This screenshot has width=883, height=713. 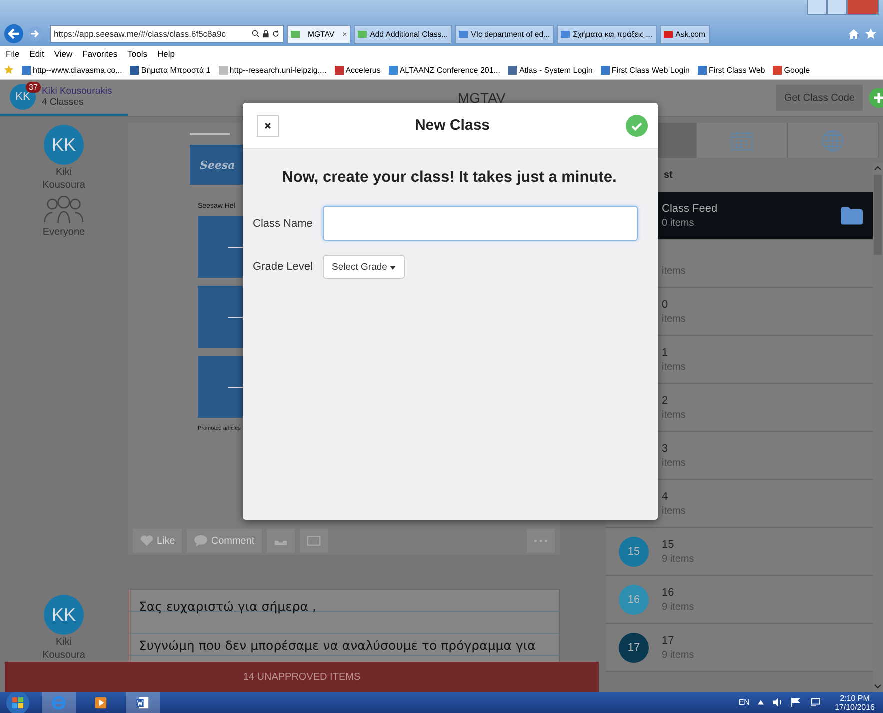 I want to click on post-text: Σας ευχαριστώ για σήμερα ,, so click(x=228, y=606).